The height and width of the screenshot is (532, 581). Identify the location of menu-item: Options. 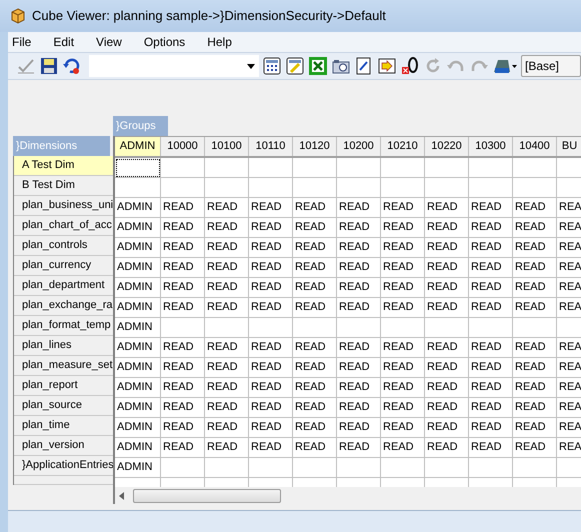
(165, 42).